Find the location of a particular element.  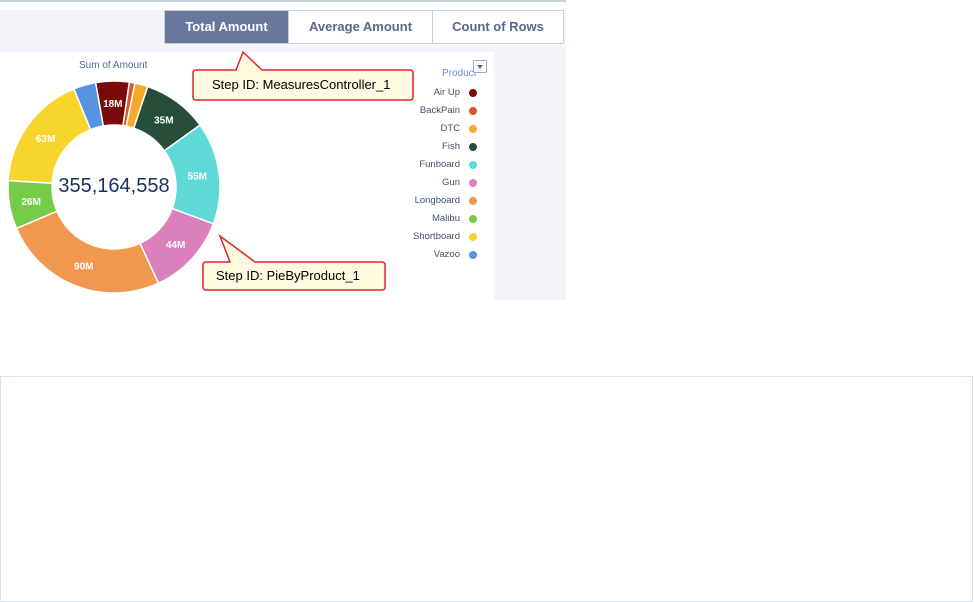

callout-pie-shape is located at coordinates (294, 262).